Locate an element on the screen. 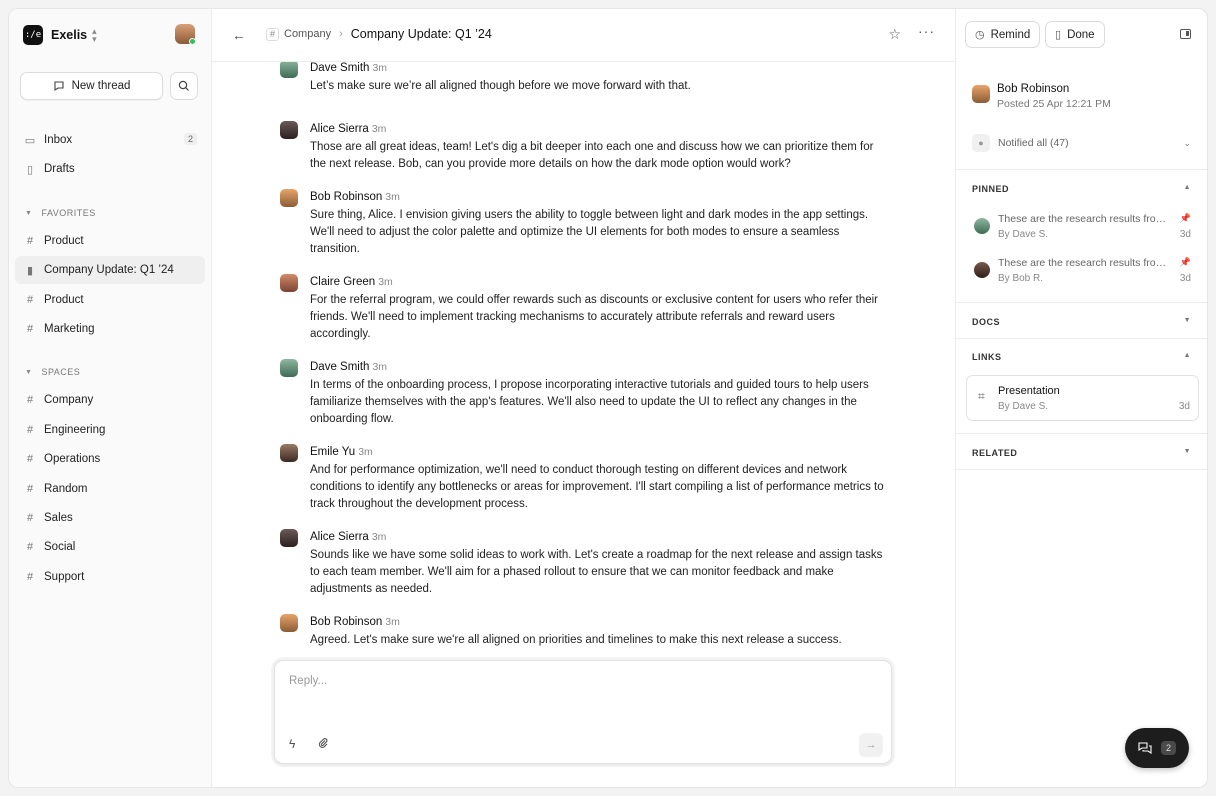 This screenshot has width=1216, height=796. online-status-dot is located at coordinates (192, 41).